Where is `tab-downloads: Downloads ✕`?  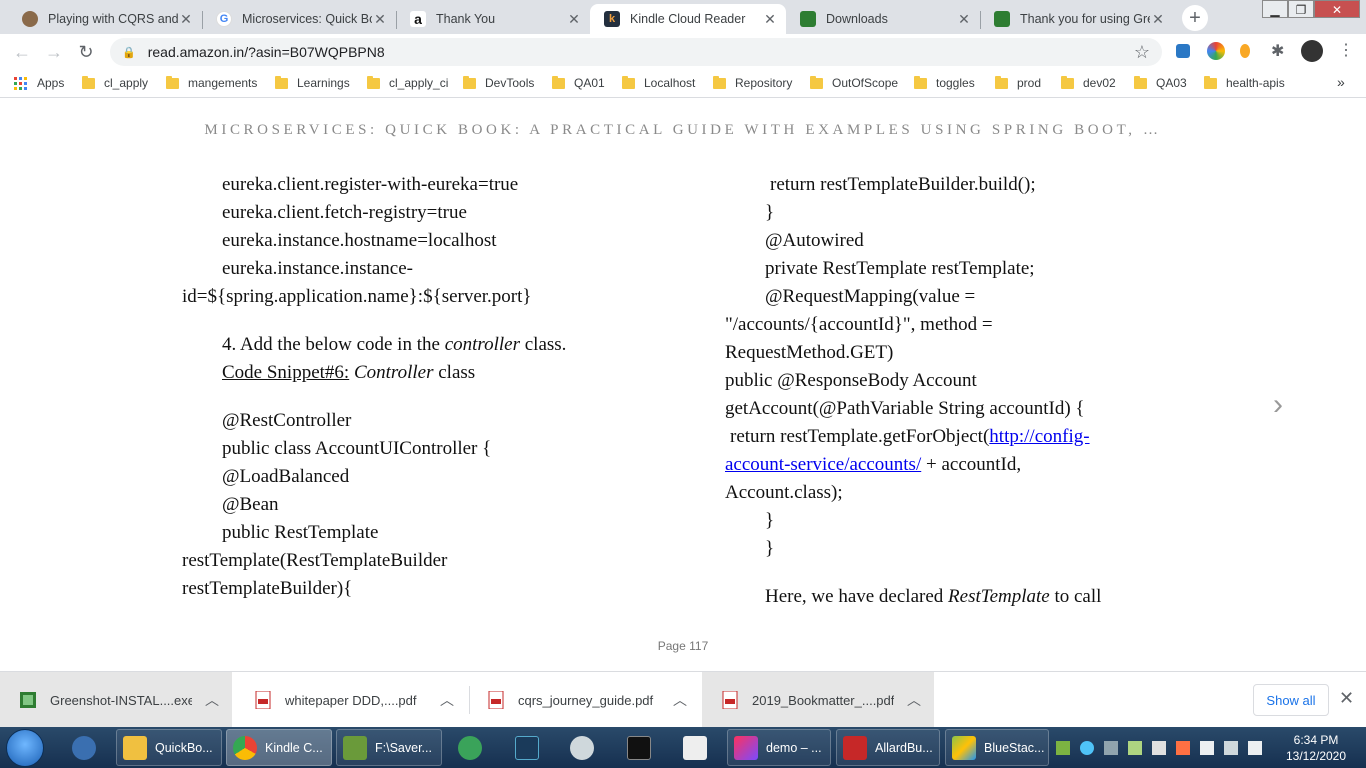
tab-downloads: Downloads ✕ is located at coordinates (883, 19).